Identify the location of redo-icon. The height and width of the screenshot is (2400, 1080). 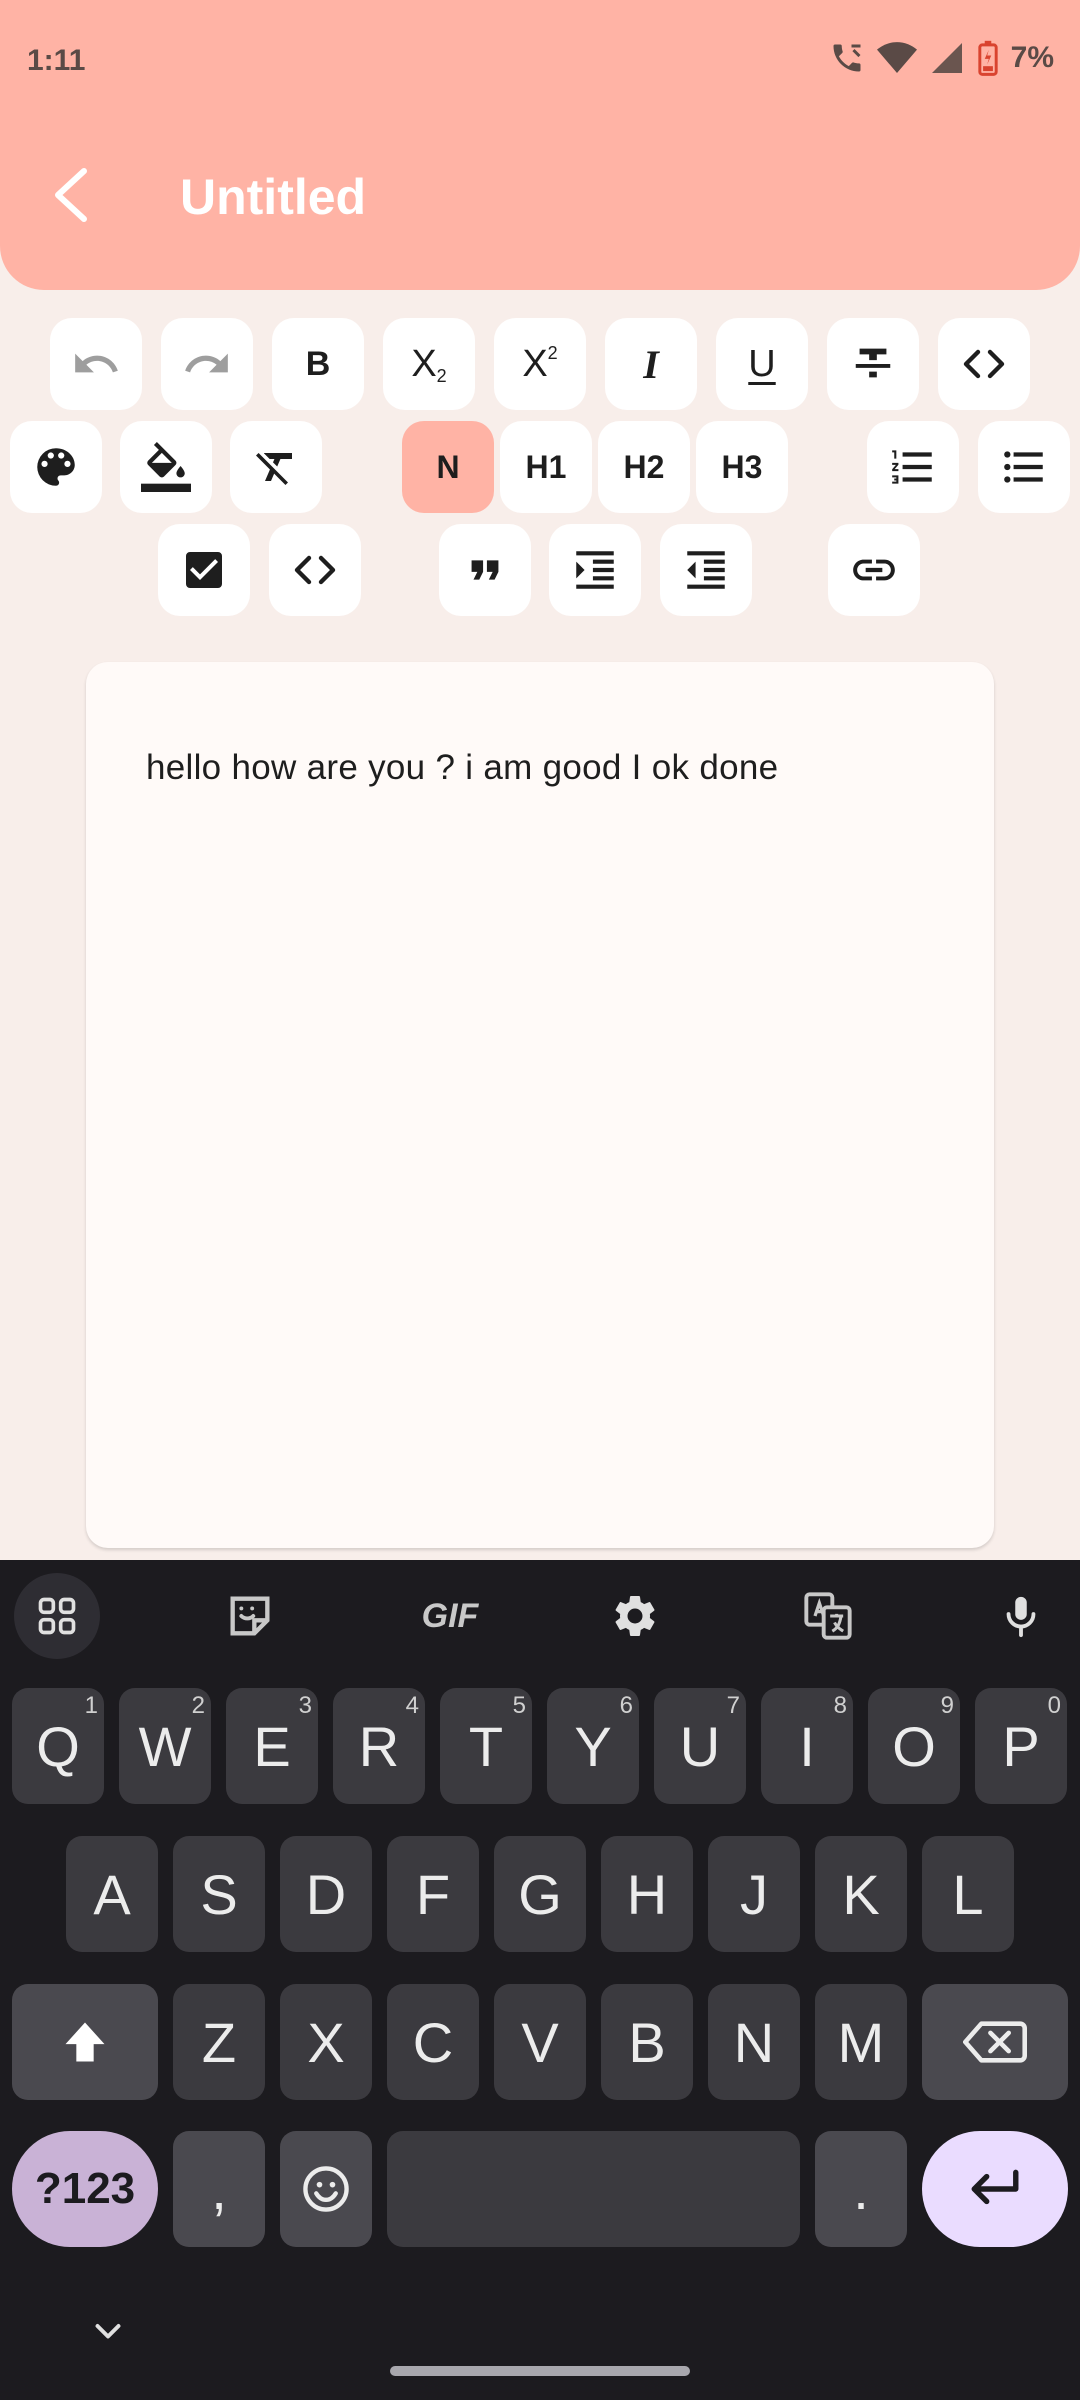
(206, 363).